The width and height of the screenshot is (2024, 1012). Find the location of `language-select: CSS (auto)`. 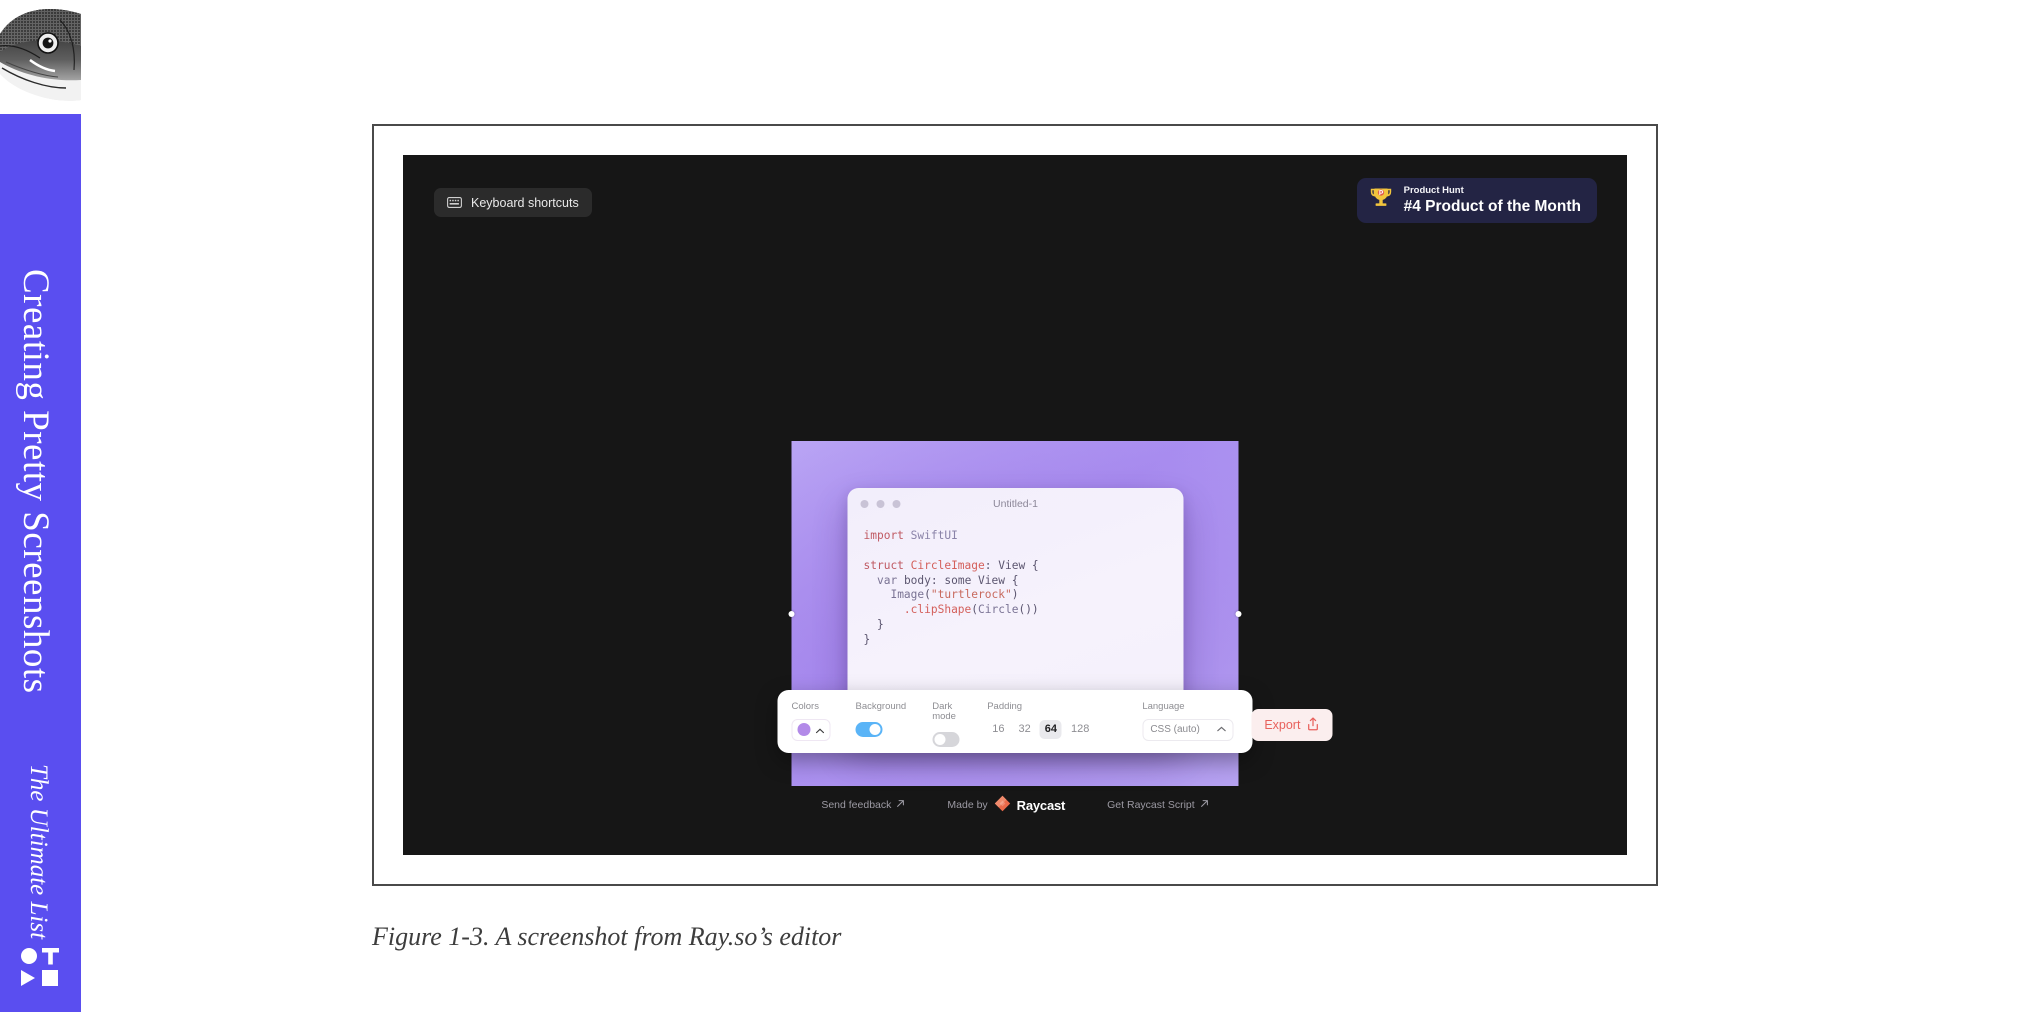

language-select: CSS (auto) is located at coordinates (1188, 729).